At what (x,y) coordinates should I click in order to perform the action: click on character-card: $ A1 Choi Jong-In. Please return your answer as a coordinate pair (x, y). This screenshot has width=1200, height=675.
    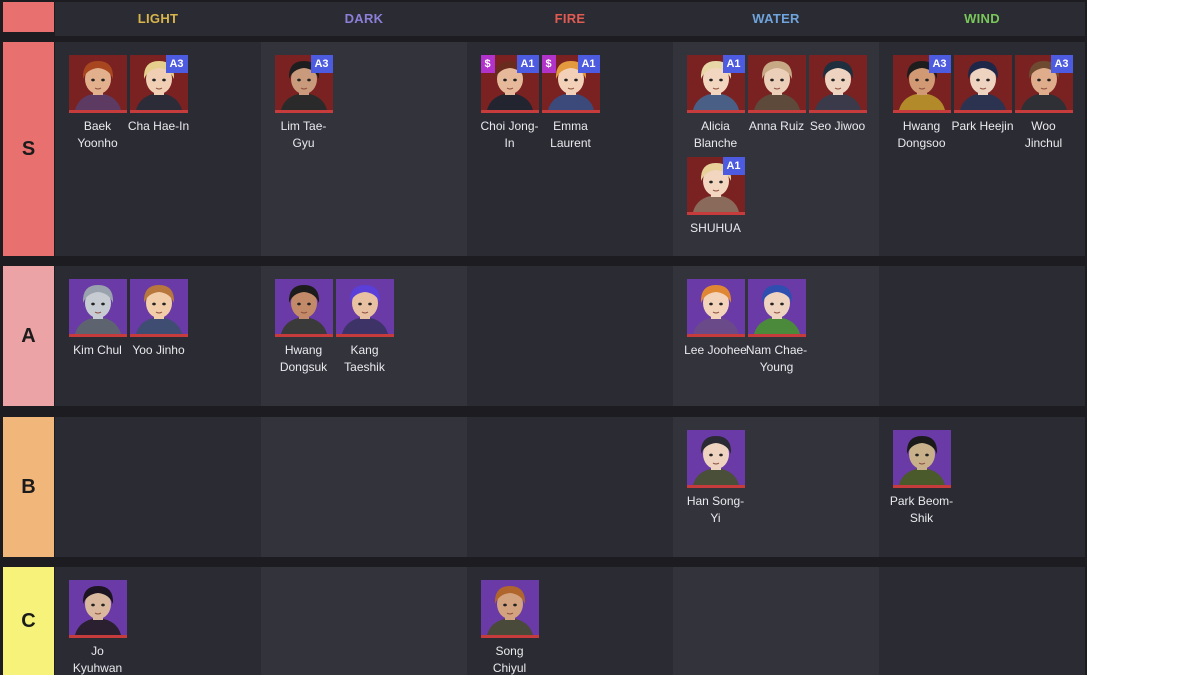
    Looking at the image, I should click on (509, 103).